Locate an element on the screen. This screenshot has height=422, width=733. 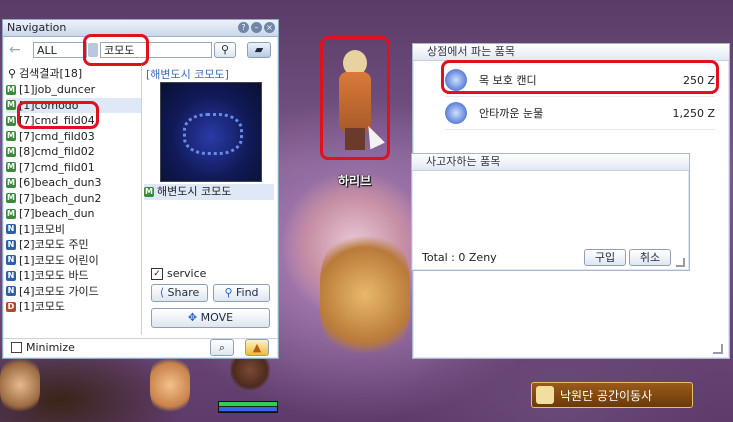
shop-item-row: 목 보호 캔디 250 Z is located at coordinates (580, 80).